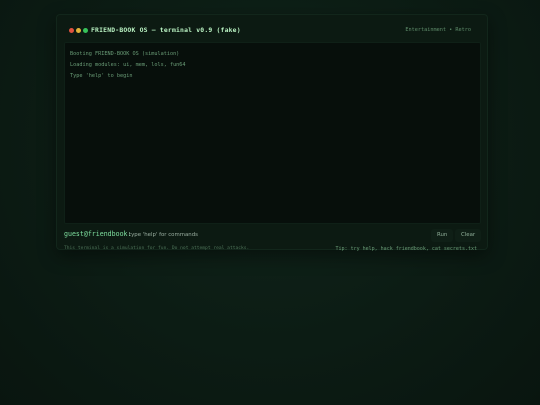 This screenshot has height=405, width=540. Describe the element at coordinates (125, 54) in the screenshot. I see `terminal-line: Booting FRIEND-BOOK OS (simulation)` at that location.